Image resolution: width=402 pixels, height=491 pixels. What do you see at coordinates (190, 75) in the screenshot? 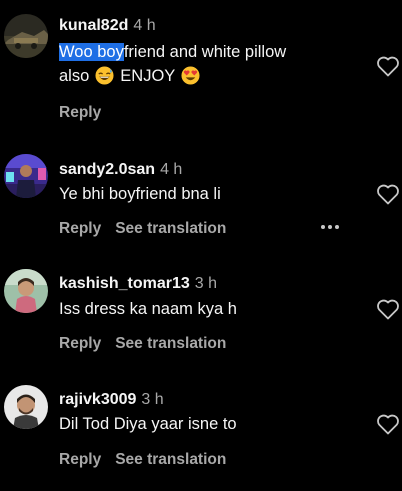
I see `heart-eyes-emoji` at bounding box center [190, 75].